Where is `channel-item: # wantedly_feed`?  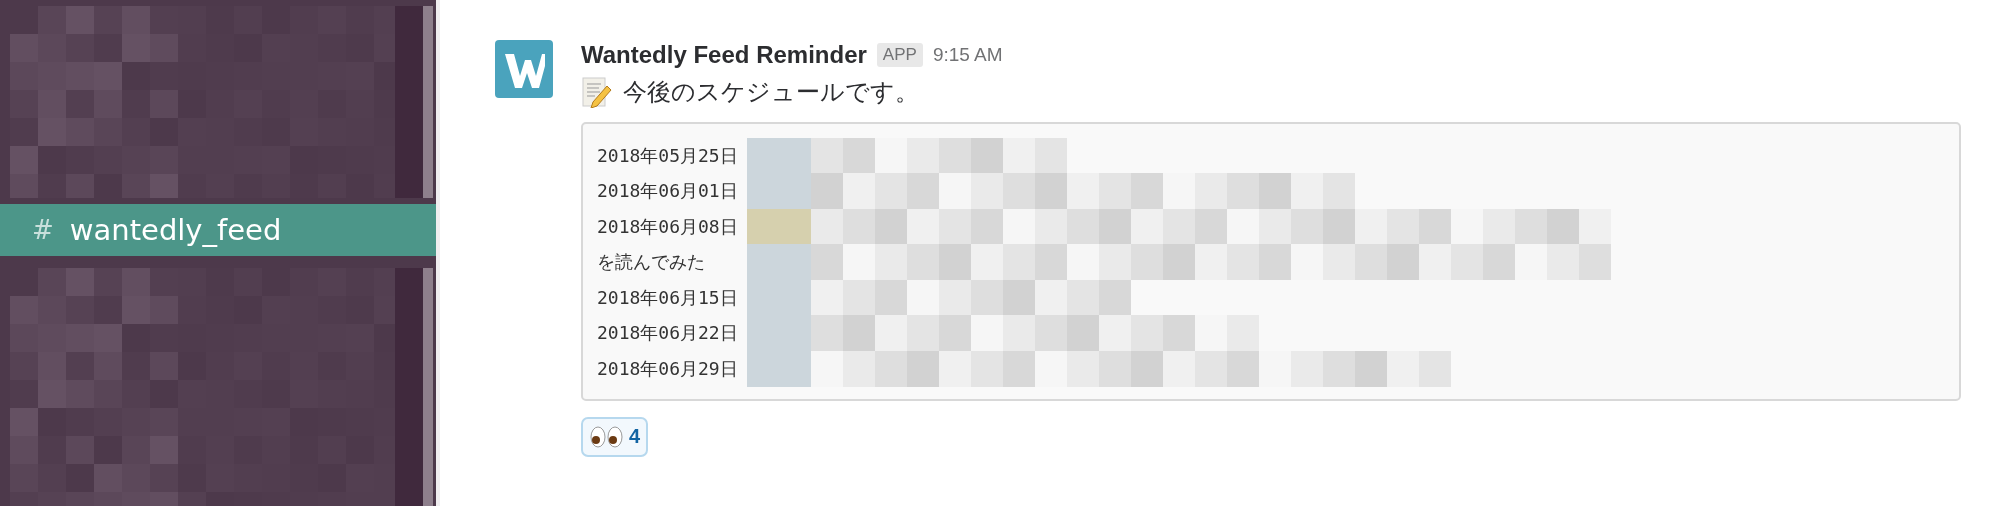
channel-item: # wantedly_feed is located at coordinates (218, 230).